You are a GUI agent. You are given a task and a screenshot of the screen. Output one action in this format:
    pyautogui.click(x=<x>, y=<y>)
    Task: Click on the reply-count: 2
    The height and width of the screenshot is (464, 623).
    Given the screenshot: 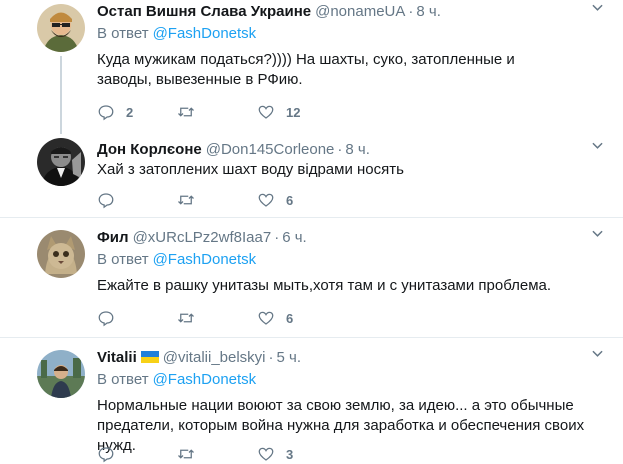 What is the action you would take?
    pyautogui.click(x=130, y=112)
    